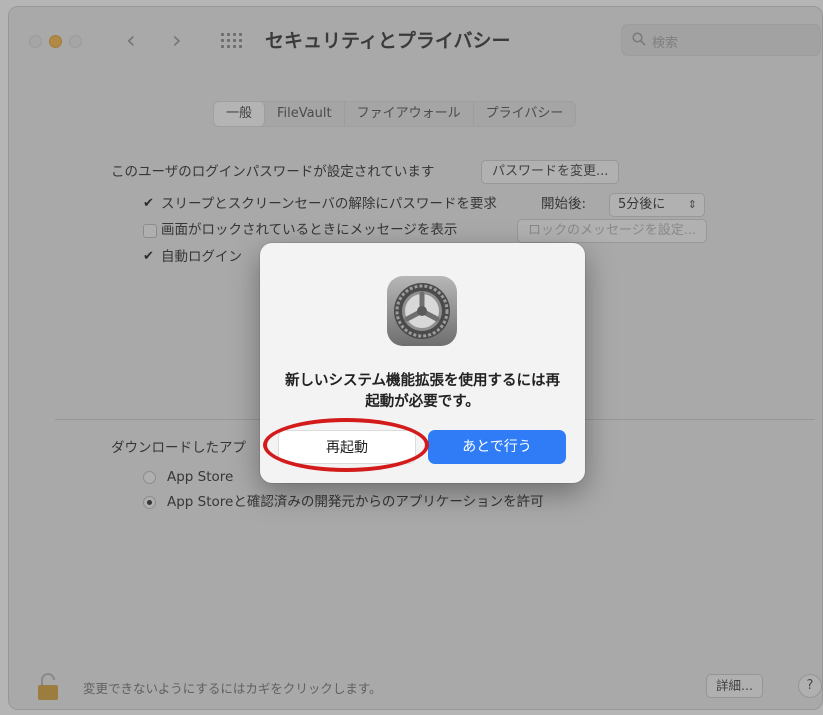 This screenshot has width=823, height=715. What do you see at coordinates (346, 445) in the screenshot?
I see `restart-highlight-circle` at bounding box center [346, 445].